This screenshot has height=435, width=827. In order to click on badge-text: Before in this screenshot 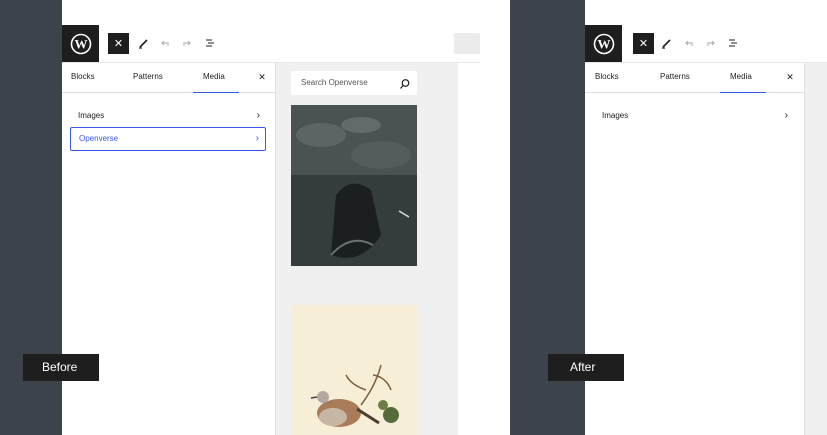, I will do `click(60, 367)`.